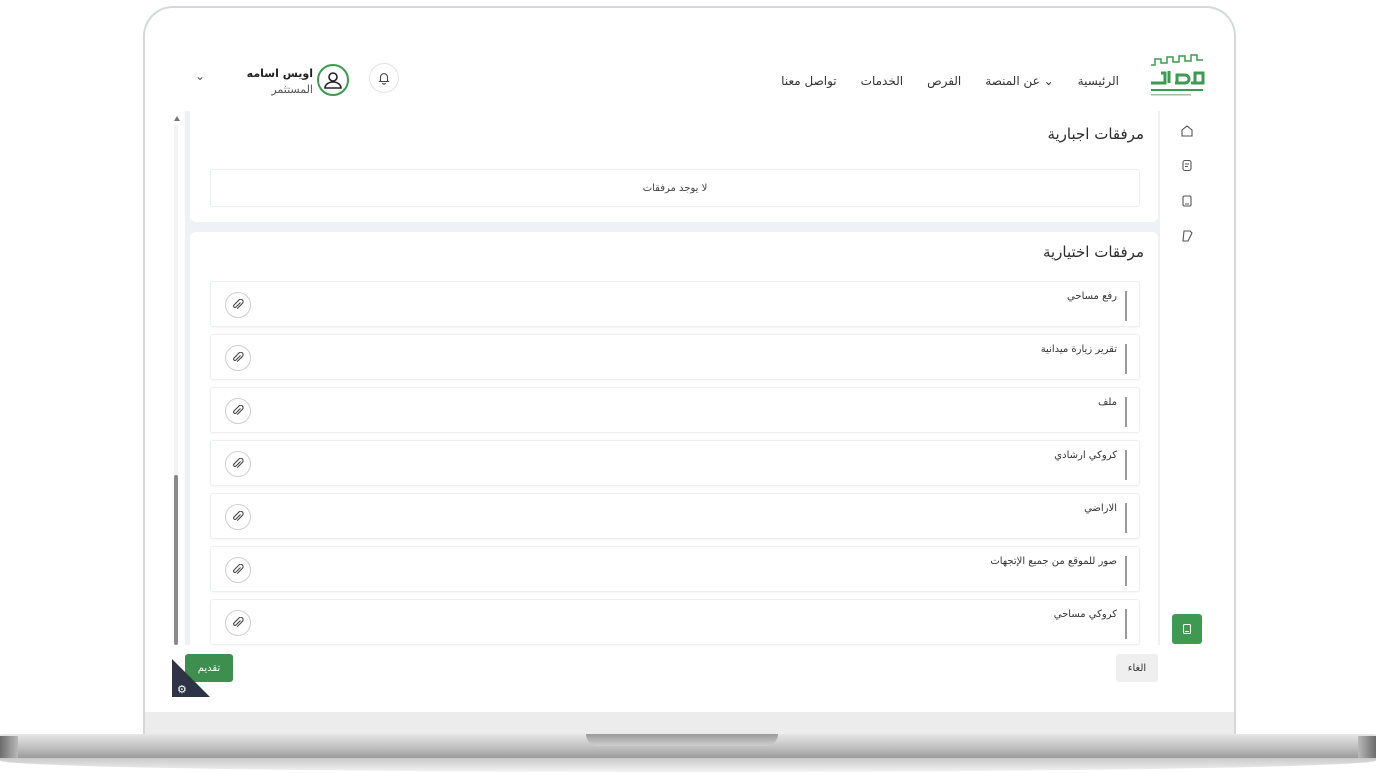  I want to click on user-avatar, so click(333, 80).